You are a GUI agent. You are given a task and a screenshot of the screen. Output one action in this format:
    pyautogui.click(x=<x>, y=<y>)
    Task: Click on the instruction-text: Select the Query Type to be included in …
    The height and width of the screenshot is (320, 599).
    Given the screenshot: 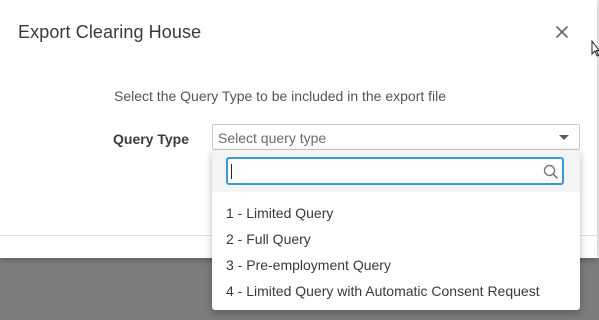 What is the action you would take?
    pyautogui.click(x=280, y=96)
    